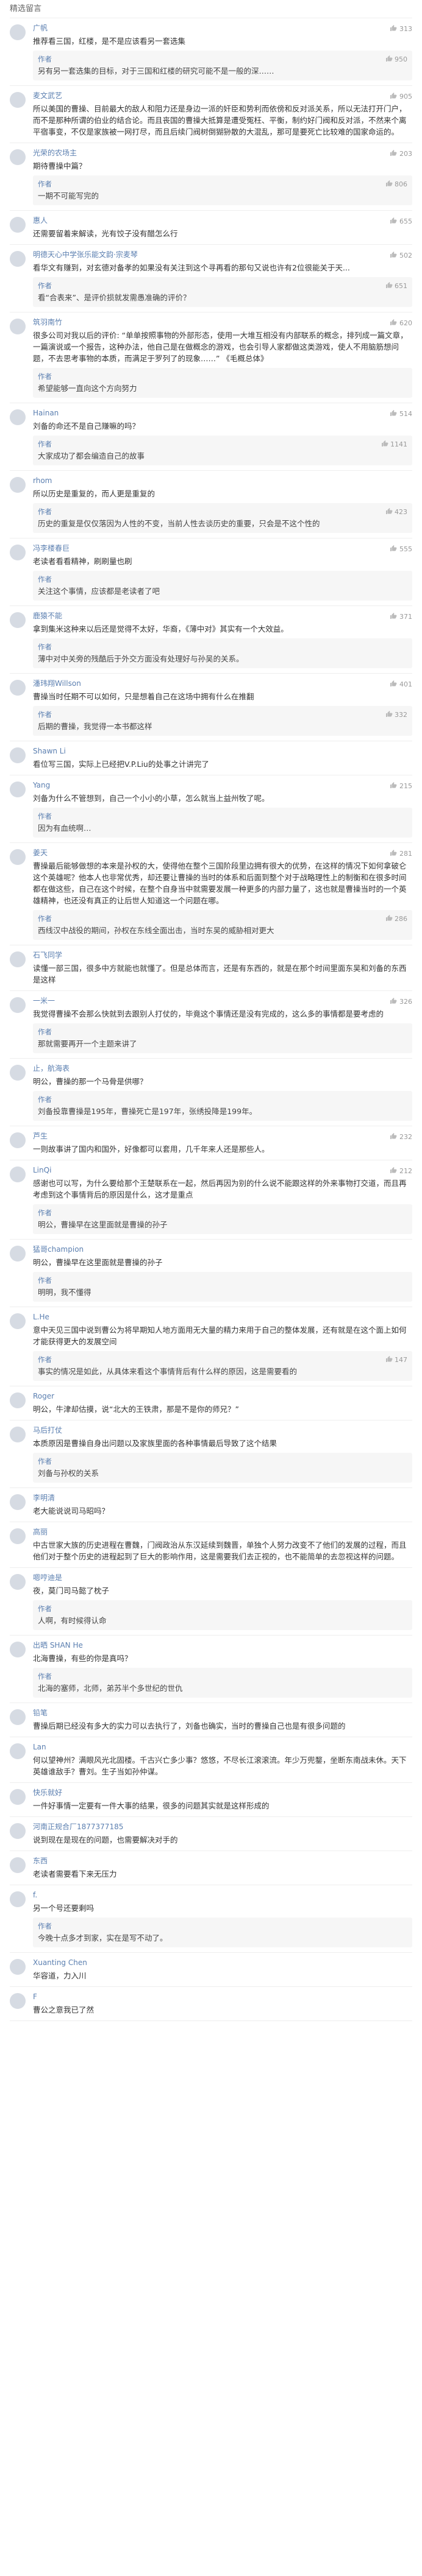 The image size is (422, 2576). What do you see at coordinates (211, 1834) in the screenshot?
I see `comment-item: 河南正规合厂1877377185 说到现在是现在的问题，也需要解决对手的` at bounding box center [211, 1834].